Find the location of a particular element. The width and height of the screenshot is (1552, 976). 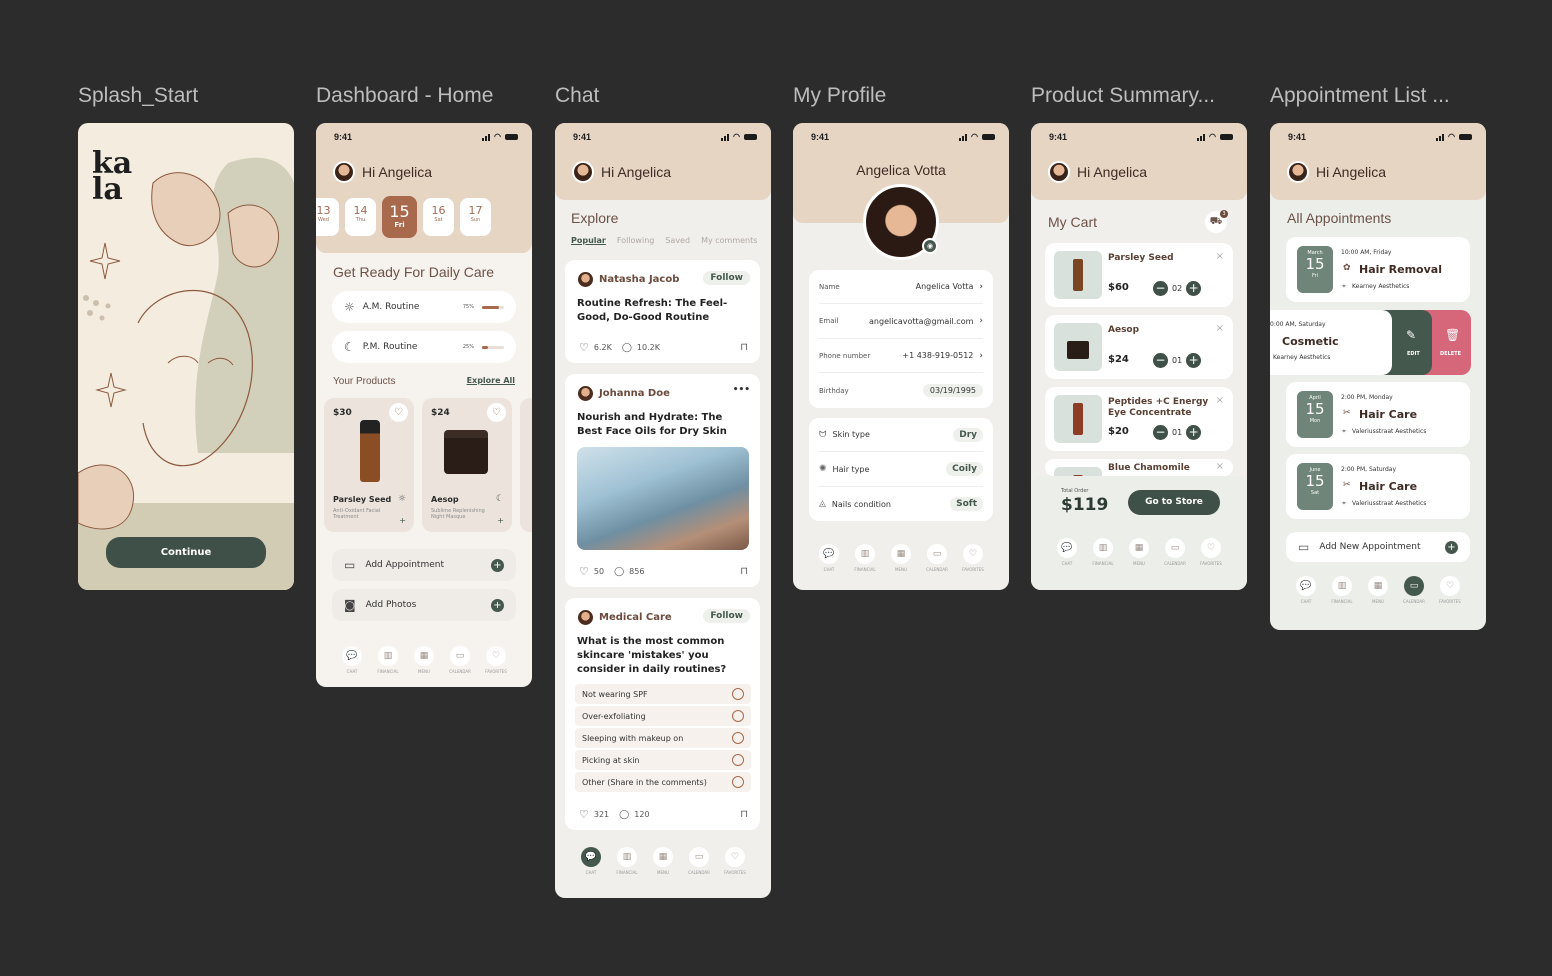

day-17: 17 Sun is located at coordinates (475, 217).